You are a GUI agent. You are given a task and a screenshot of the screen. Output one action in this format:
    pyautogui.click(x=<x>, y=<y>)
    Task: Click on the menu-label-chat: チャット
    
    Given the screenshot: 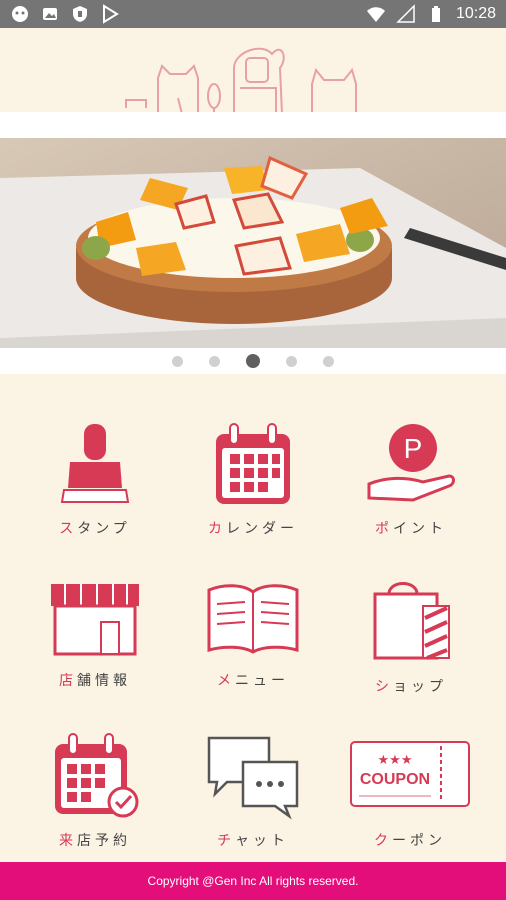 What is the action you would take?
    pyautogui.click(x=253, y=841)
    